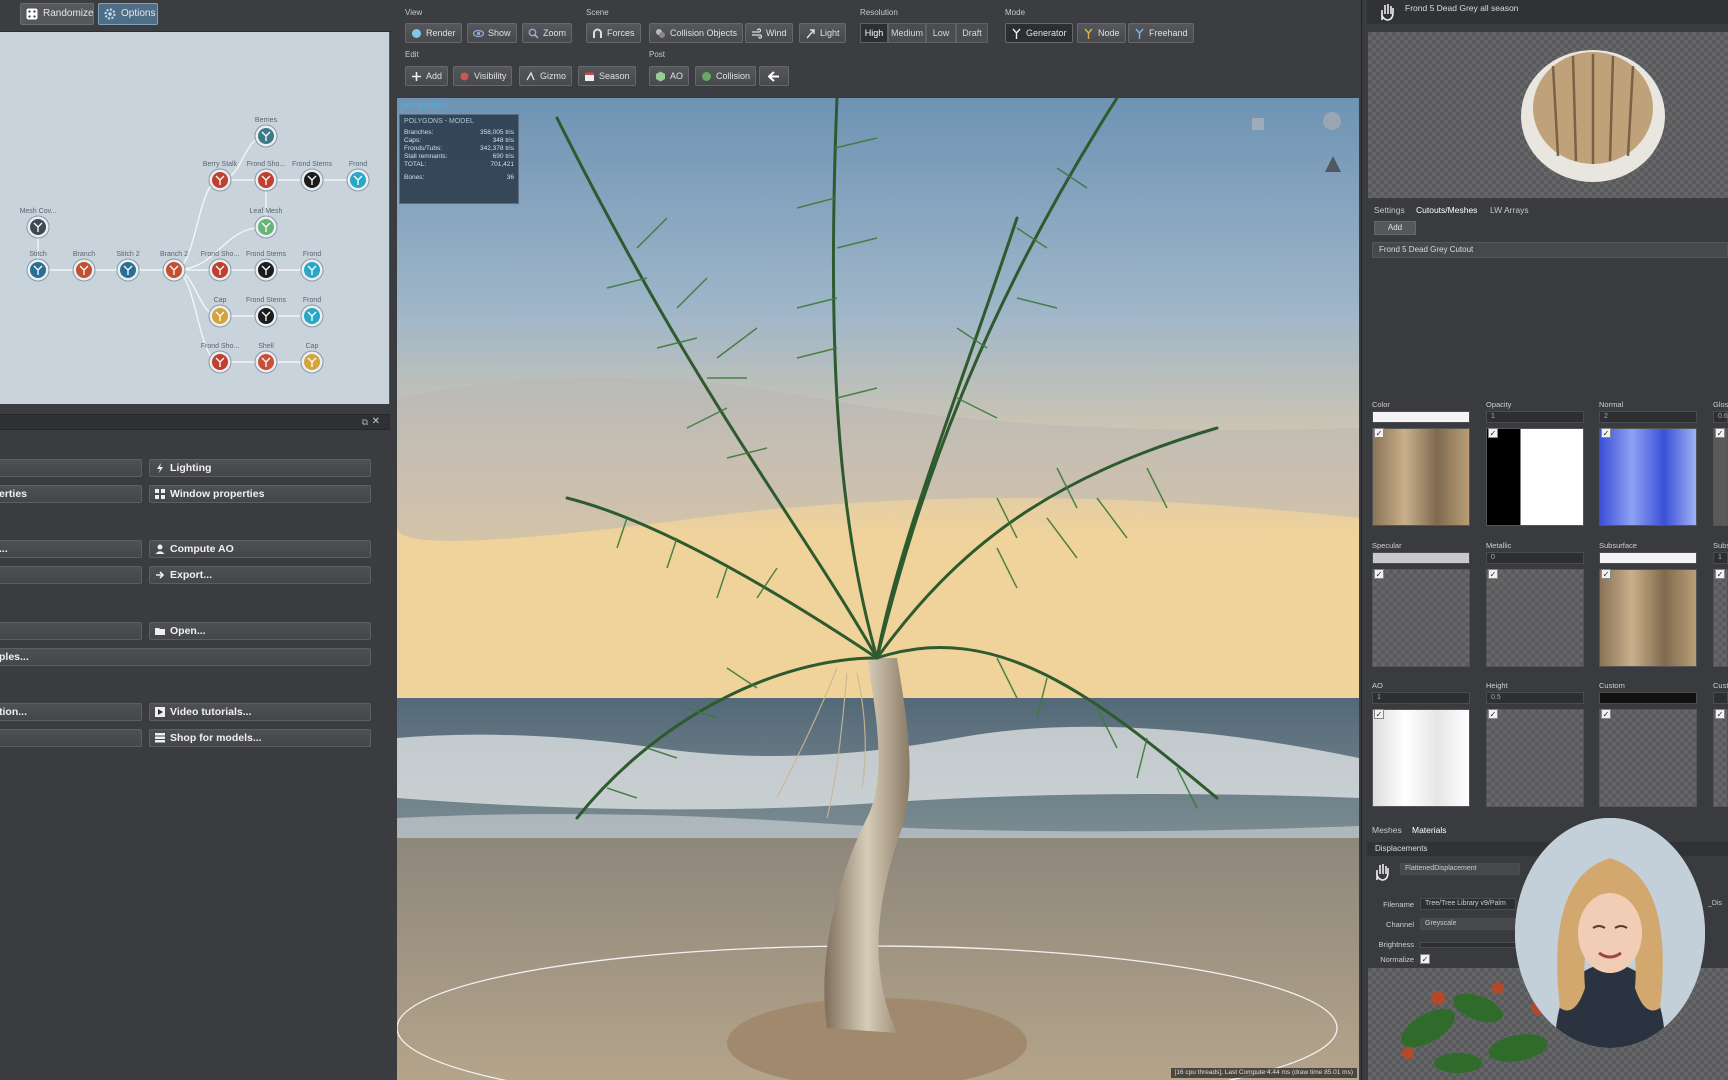 This screenshot has height=1080, width=1728. What do you see at coordinates (1535, 698) in the screenshot?
I see `map-value-field: 0.5` at bounding box center [1535, 698].